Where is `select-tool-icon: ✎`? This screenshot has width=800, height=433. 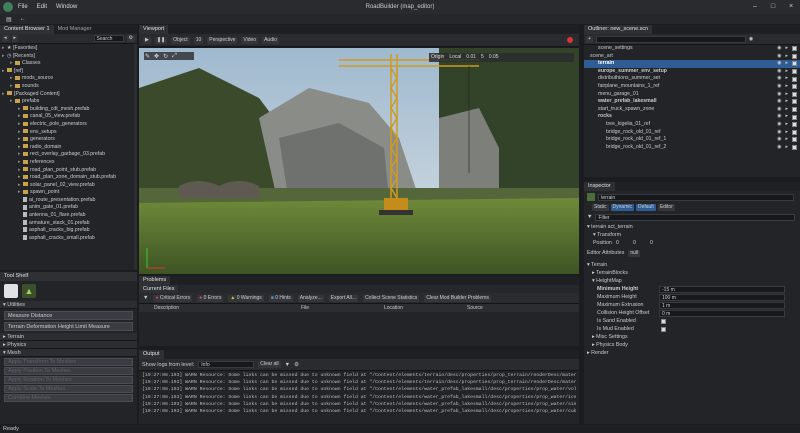 select-tool-icon: ✎ is located at coordinates (147, 56).